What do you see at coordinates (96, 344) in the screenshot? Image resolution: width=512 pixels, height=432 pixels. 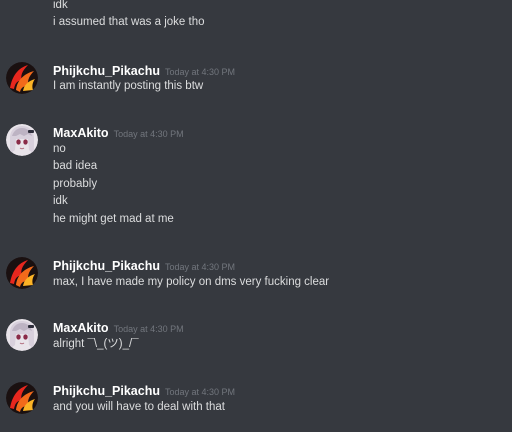 I see `message-line: alright ¯\_(ツ)_/¯` at bounding box center [96, 344].